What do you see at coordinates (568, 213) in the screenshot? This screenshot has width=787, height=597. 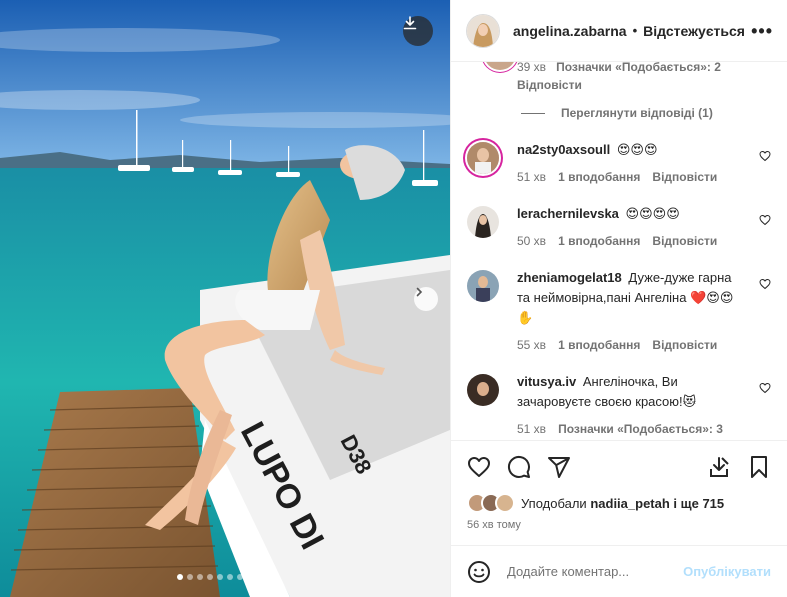 I see `comment-username: lerachernilevska` at bounding box center [568, 213].